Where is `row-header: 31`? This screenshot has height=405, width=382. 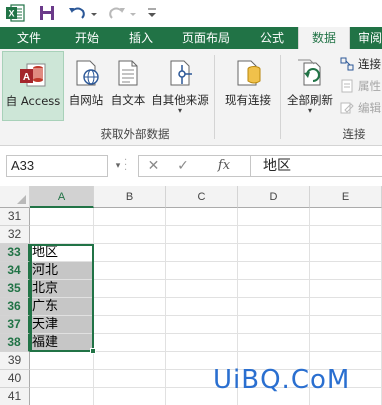
row-header: 31 is located at coordinates (15, 217).